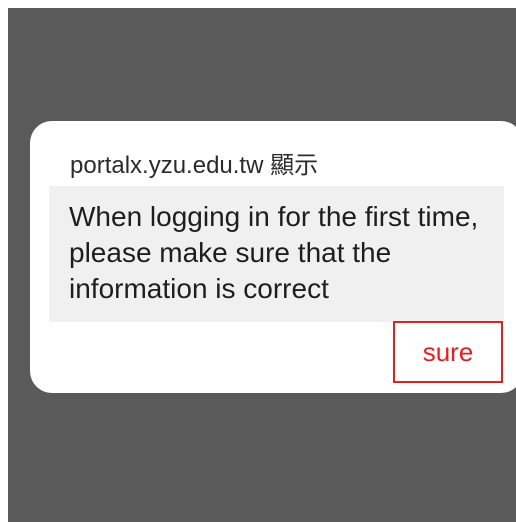 The height and width of the screenshot is (522, 516). I want to click on sure-button: sure, so click(448, 352).